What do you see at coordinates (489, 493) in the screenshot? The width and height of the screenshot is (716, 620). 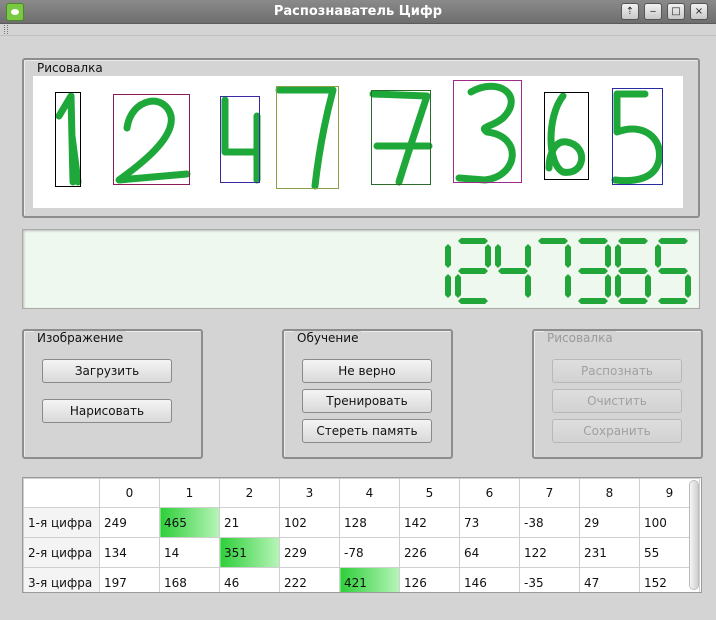 I see `column-header: 6` at bounding box center [489, 493].